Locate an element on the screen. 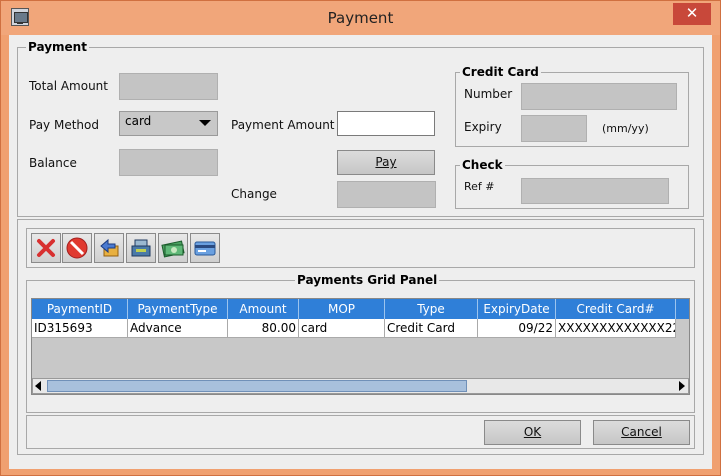  scrollbar-thumb is located at coordinates (257, 386).